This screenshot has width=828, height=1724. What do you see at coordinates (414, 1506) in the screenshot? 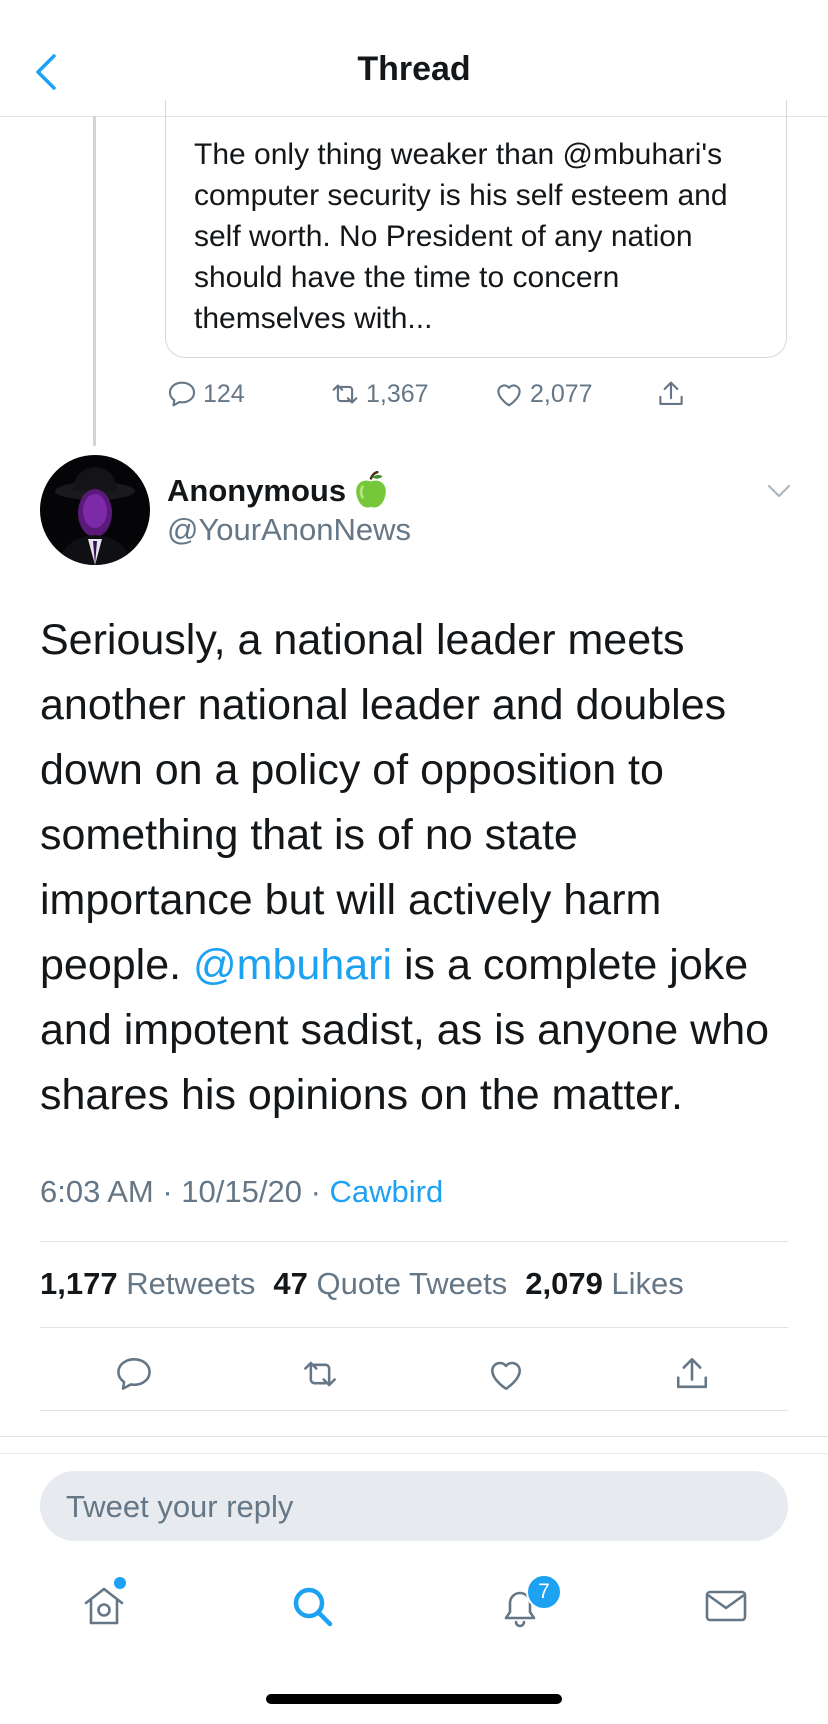
I see `reply-input: Tweet your reply` at bounding box center [414, 1506].